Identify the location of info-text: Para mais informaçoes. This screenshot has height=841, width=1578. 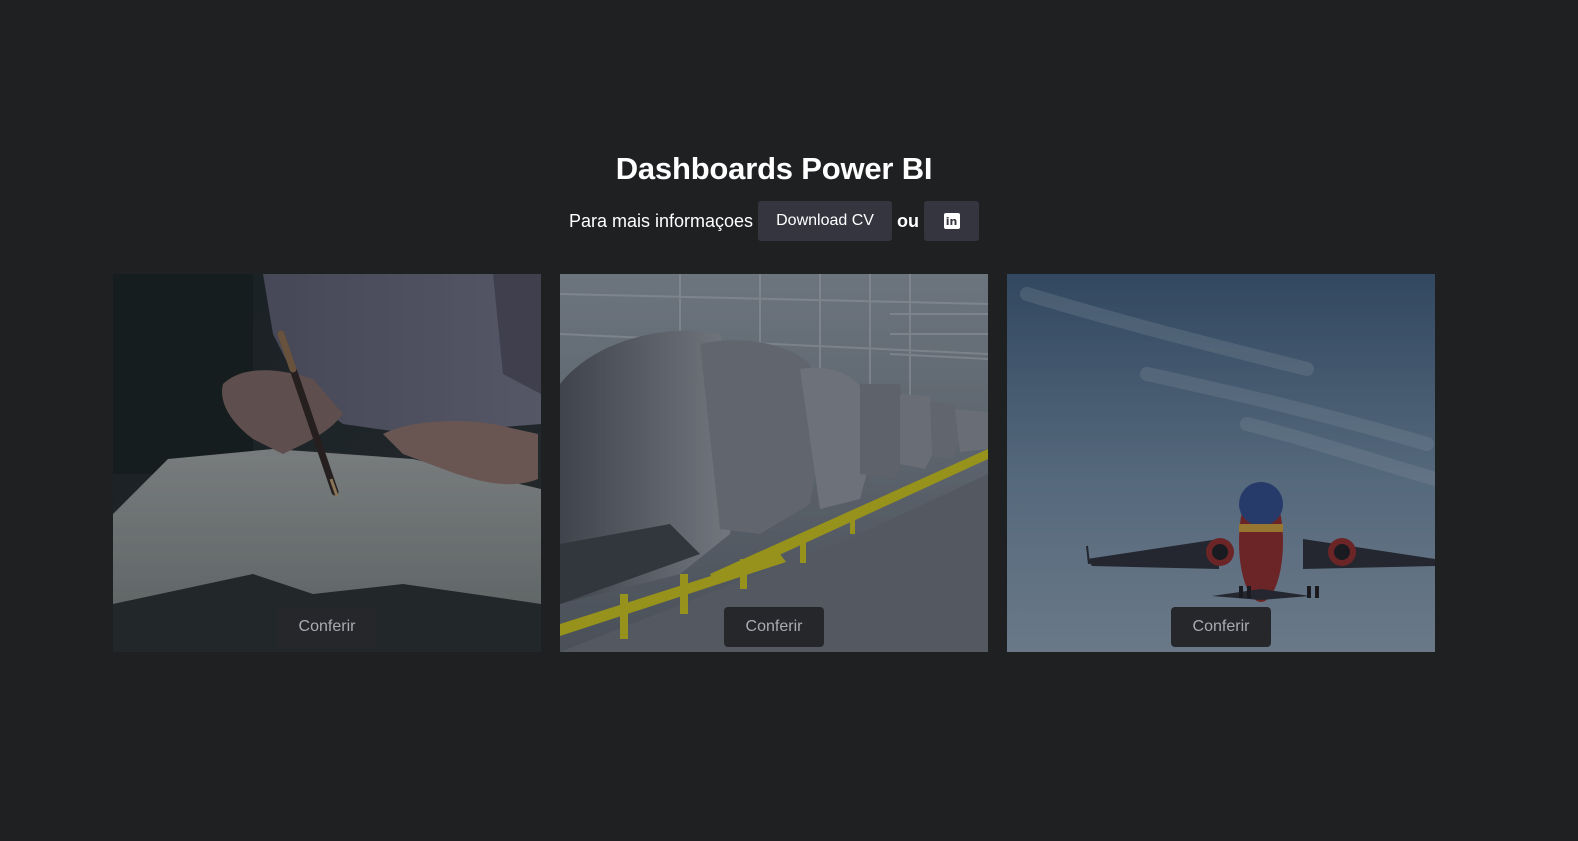
(661, 220).